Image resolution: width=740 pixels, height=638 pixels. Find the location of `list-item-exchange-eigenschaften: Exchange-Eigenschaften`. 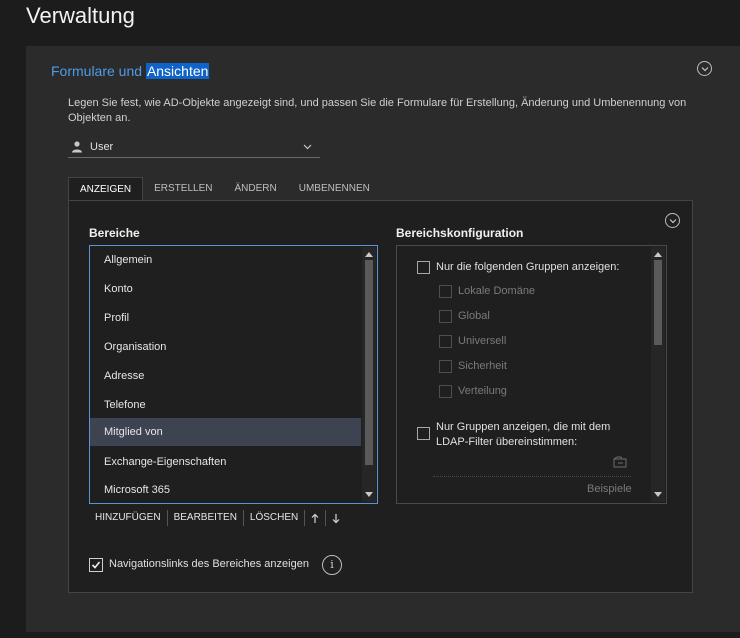

list-item-exchange-eigenschaften: Exchange-Eigenschaften is located at coordinates (225, 462).